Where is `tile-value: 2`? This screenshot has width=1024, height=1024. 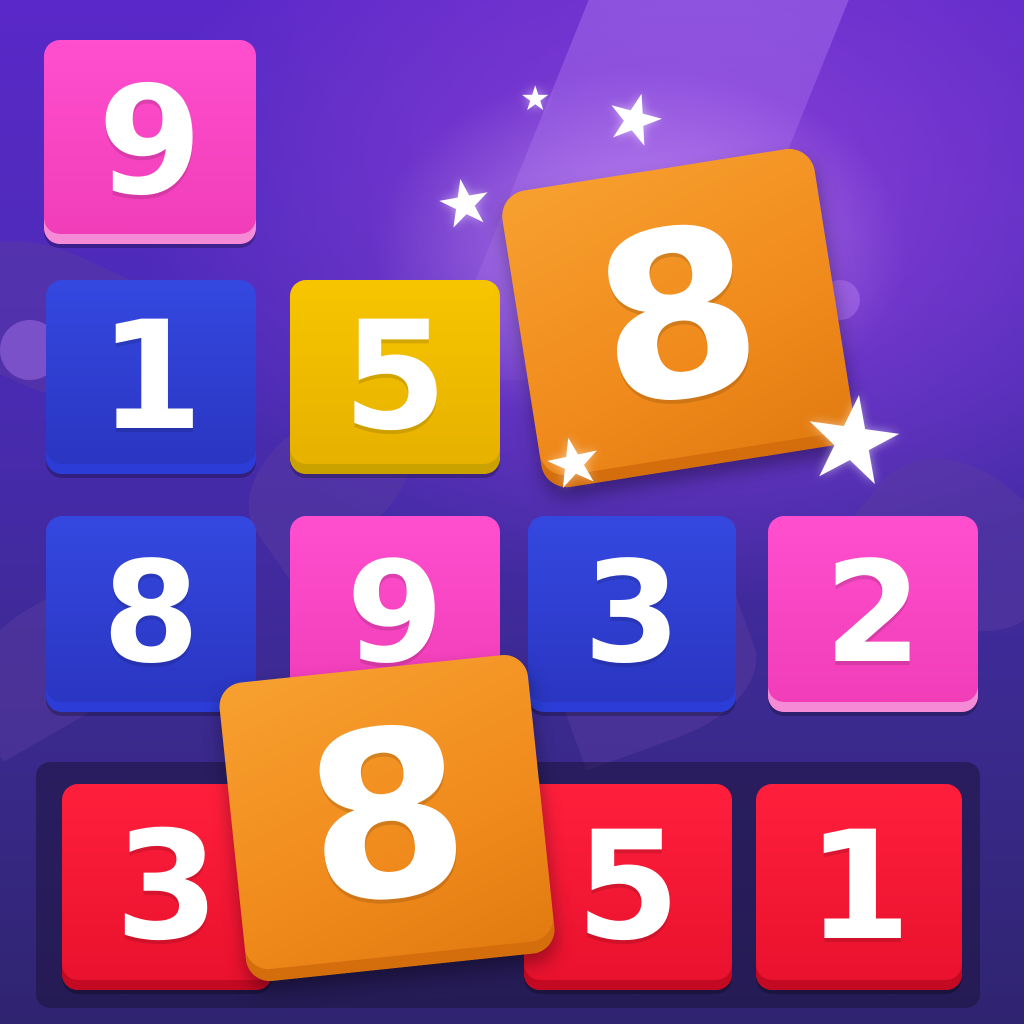 tile-value: 2 is located at coordinates (873, 613).